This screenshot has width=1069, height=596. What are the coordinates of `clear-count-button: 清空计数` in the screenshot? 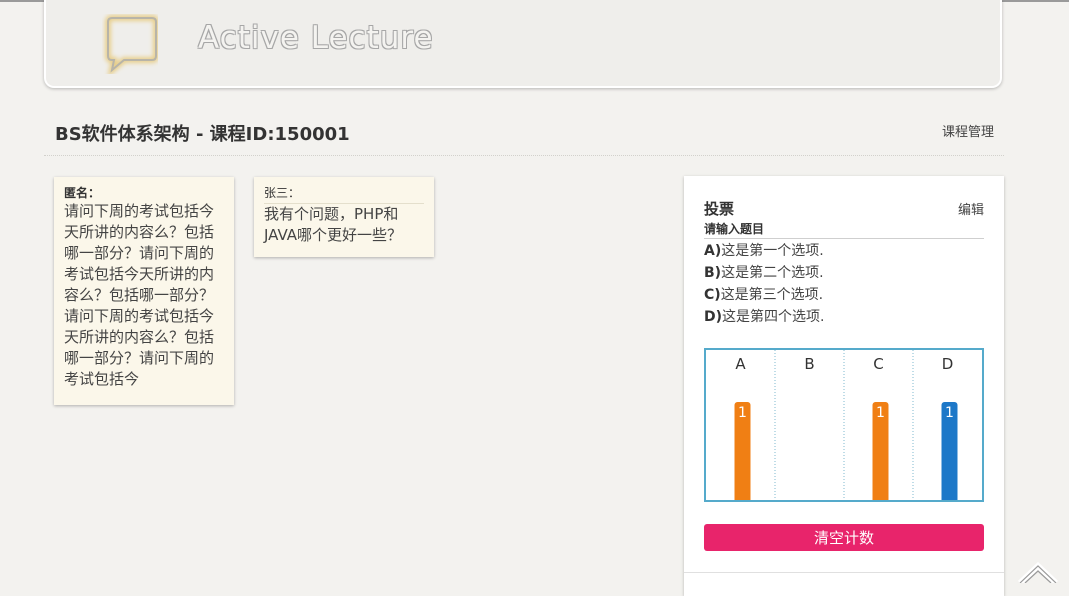 It's located at (844, 537).